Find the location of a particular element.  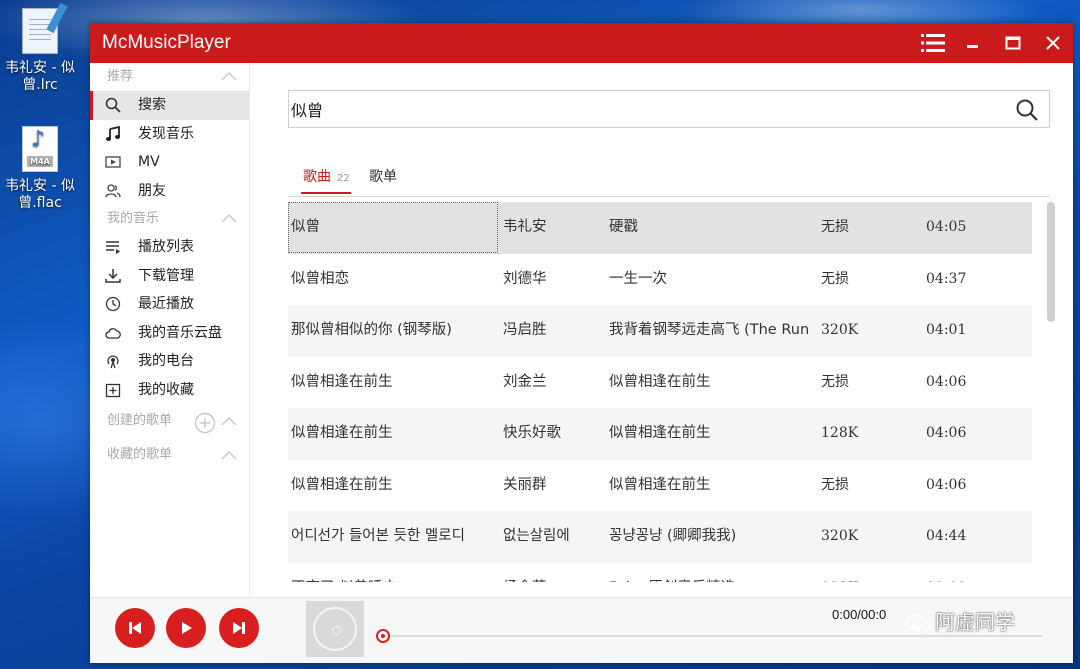

scrollbar is located at coordinates (1051, 392).